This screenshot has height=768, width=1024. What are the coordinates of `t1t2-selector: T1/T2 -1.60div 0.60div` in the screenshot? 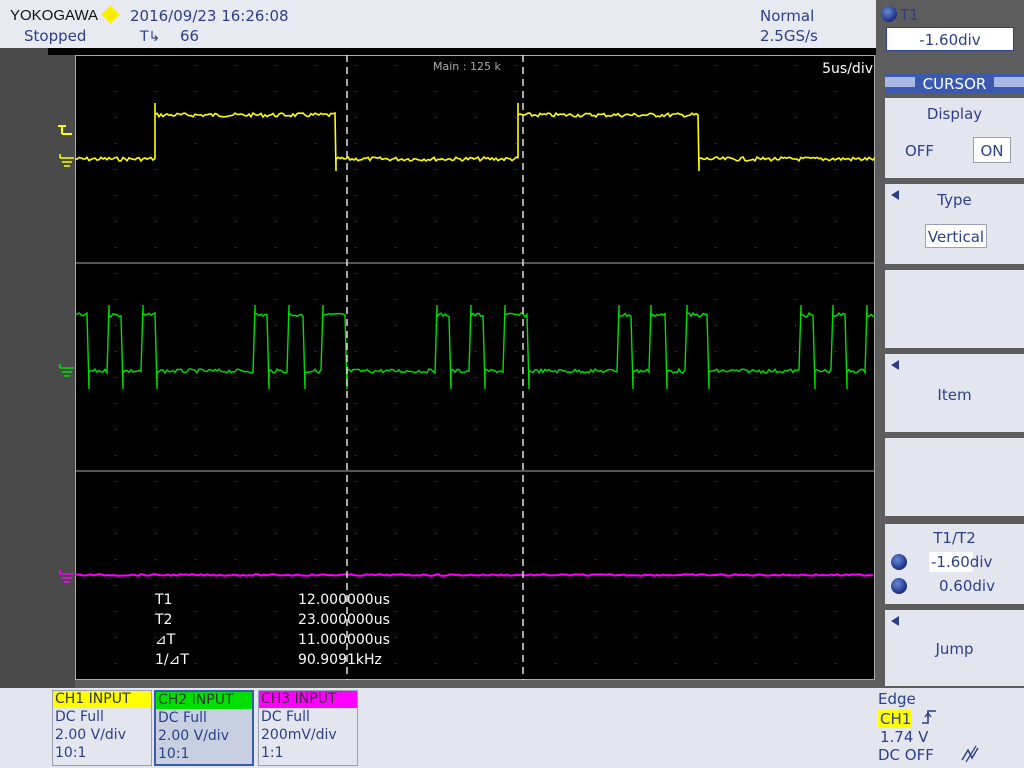 It's located at (954, 564).